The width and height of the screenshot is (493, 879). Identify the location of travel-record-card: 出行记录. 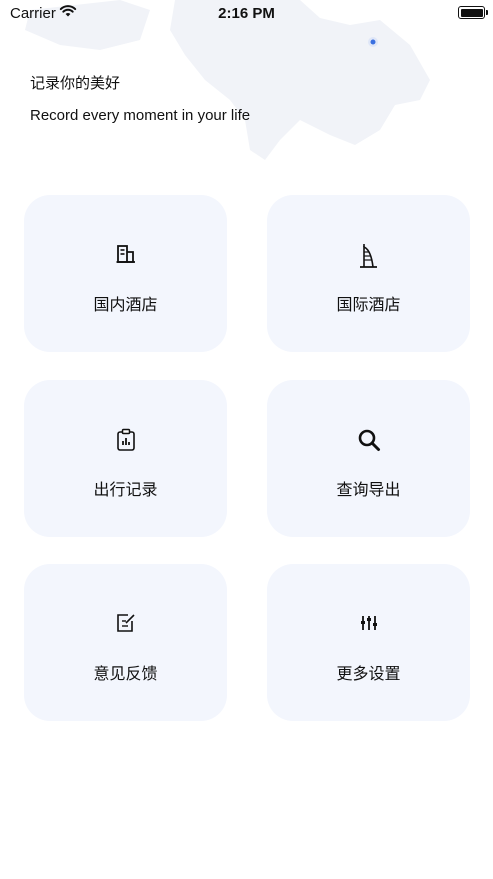
(125, 458).